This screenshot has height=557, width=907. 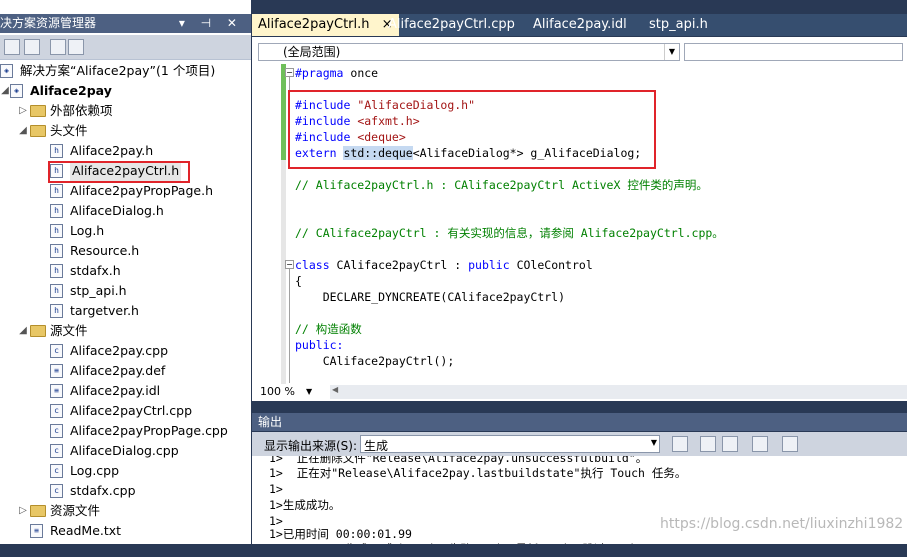 I want to click on tree-item: h Aliface2pay.h, so click(x=125, y=151).